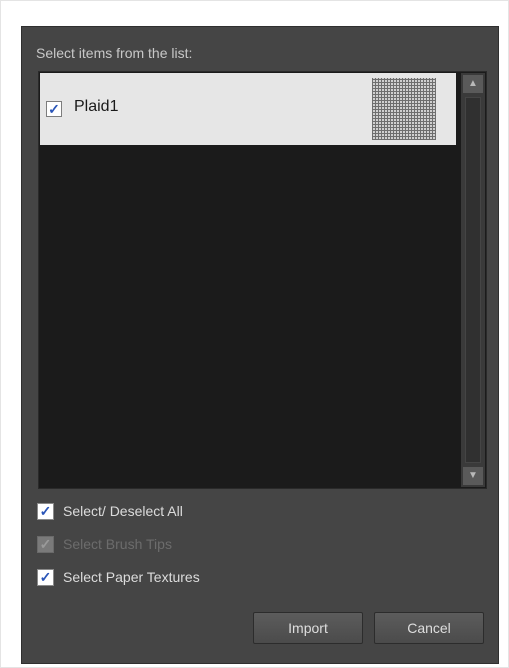 This screenshot has width=509, height=668. What do you see at coordinates (45, 577) in the screenshot?
I see `select-paper-textures-checkbox: ✓` at bounding box center [45, 577].